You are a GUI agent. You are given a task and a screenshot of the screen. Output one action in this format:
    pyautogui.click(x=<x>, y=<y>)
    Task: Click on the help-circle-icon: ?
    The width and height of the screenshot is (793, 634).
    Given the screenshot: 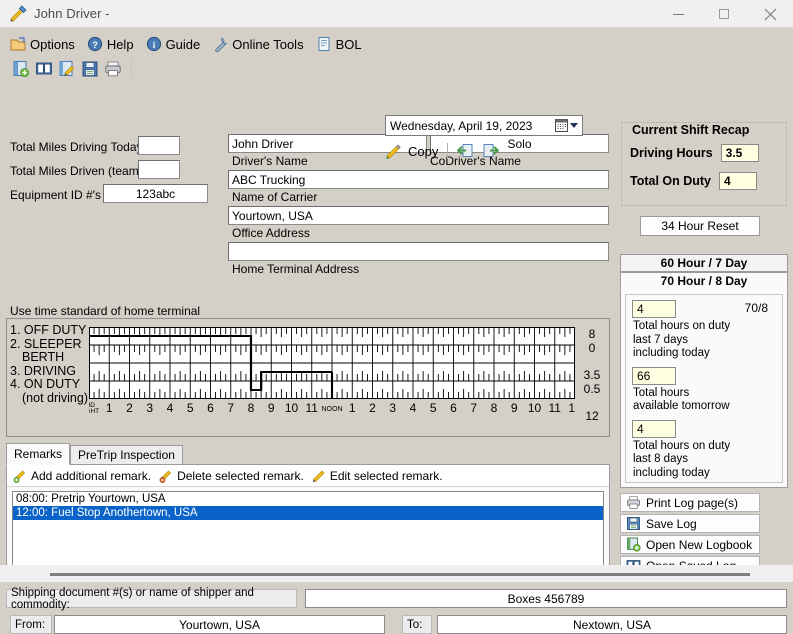 What is the action you would take?
    pyautogui.click(x=95, y=44)
    